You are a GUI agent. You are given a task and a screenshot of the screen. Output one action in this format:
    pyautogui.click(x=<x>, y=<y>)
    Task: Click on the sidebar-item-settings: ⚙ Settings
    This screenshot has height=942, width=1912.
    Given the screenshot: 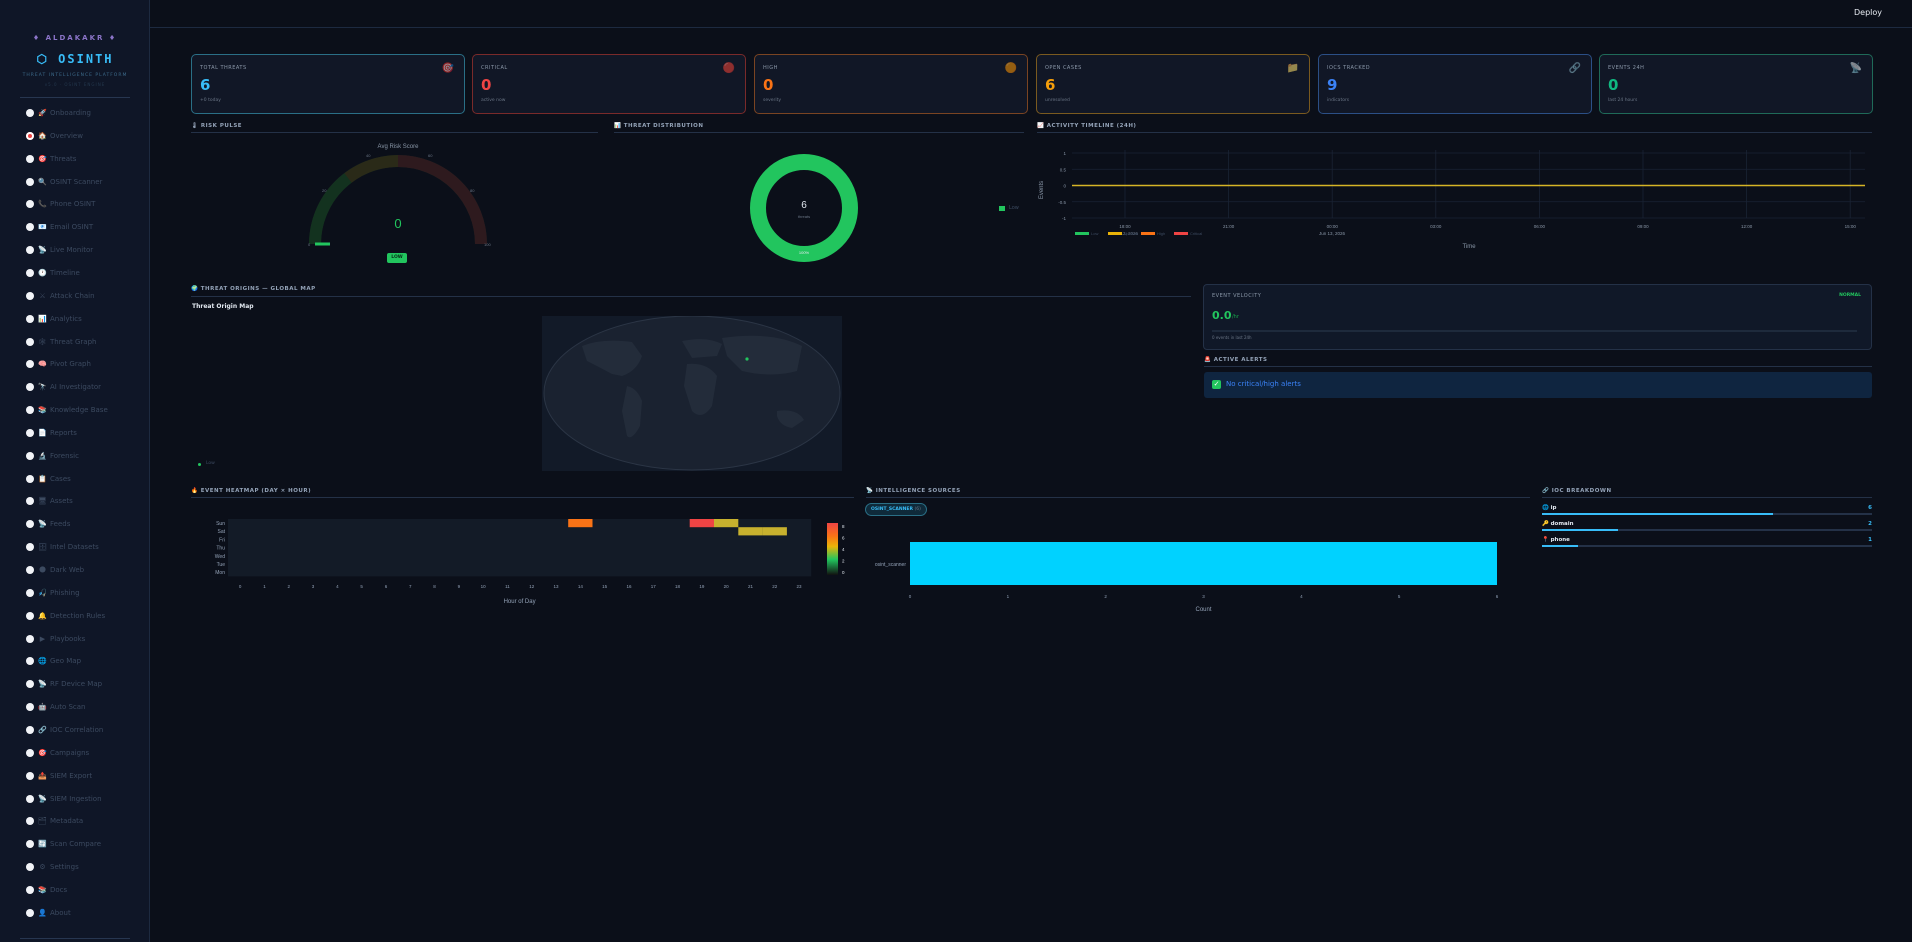 What is the action you would take?
    pyautogui.click(x=52, y=867)
    